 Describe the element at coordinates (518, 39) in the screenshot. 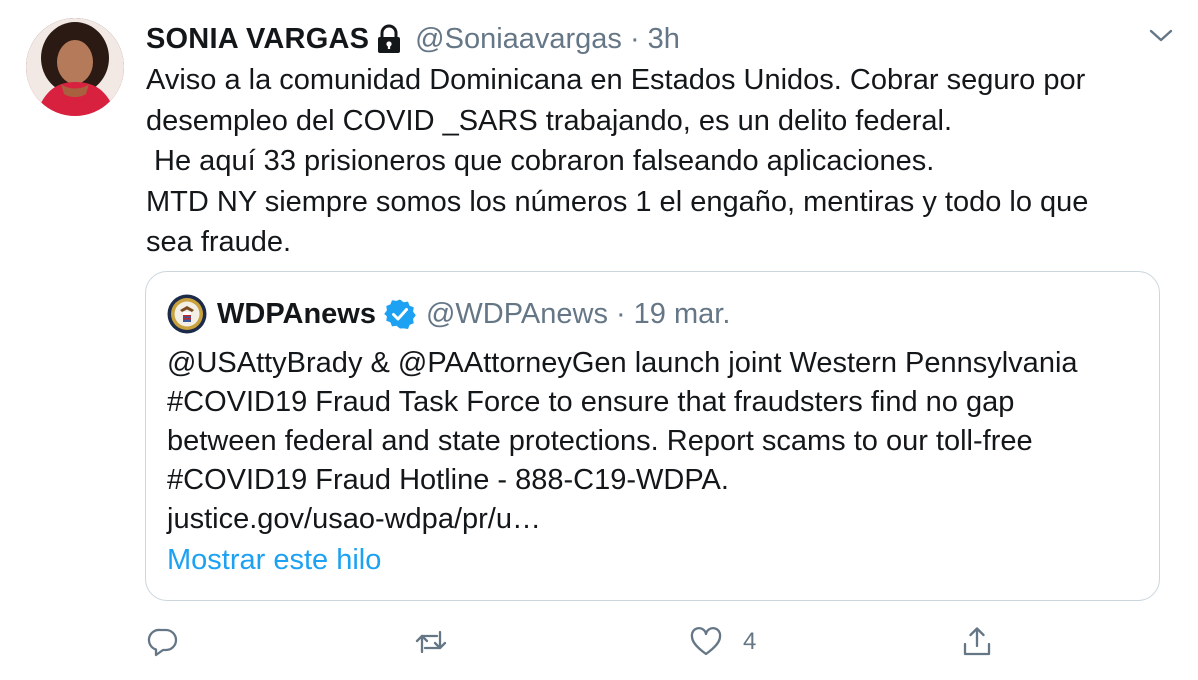

I see `author-handle: @Soniaavargas` at that location.